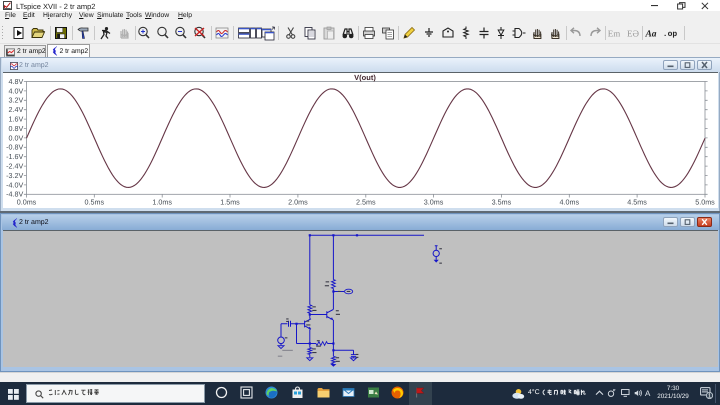 This screenshot has width=720, height=405. Describe the element at coordinates (14, 194) in the screenshot. I see `svg-text: -4.8V` at that location.